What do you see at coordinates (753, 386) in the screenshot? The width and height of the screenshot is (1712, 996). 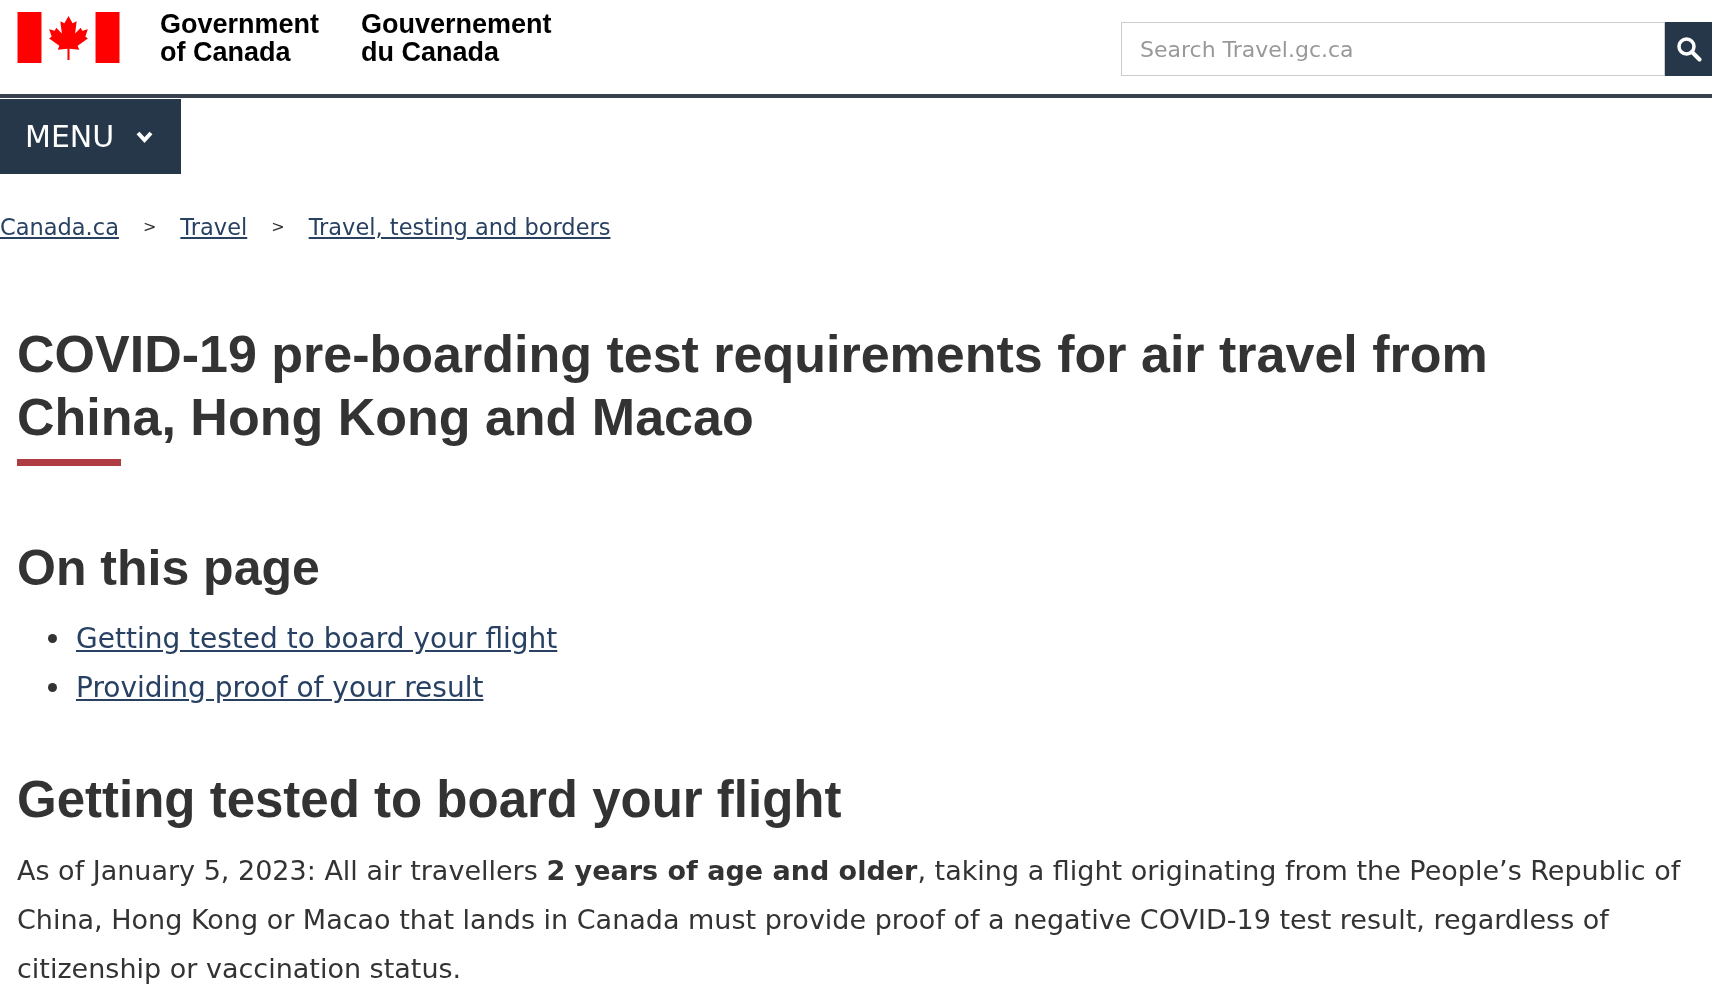 I see `page-title: COVID-19 pre-boarding test requirements for air travel from China, Hong Kong and Macao` at bounding box center [753, 386].